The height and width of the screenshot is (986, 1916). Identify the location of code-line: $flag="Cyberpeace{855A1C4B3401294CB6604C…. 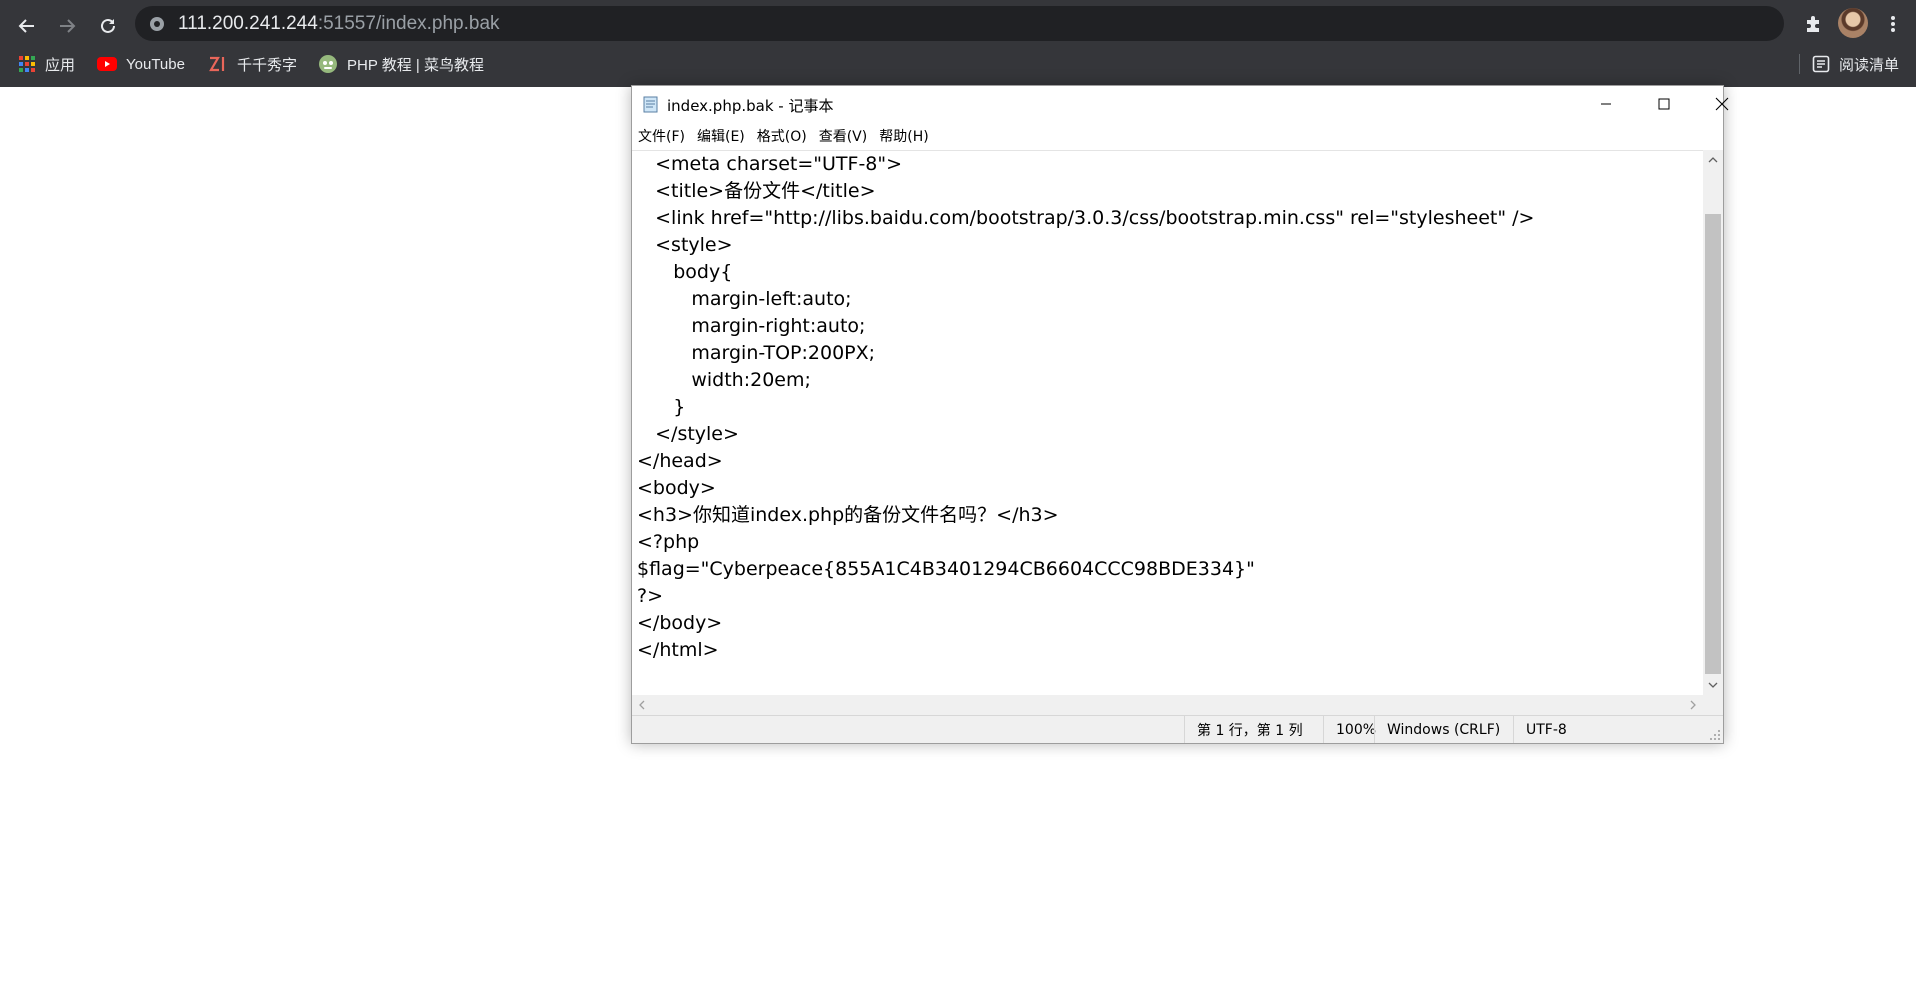
(946, 569).